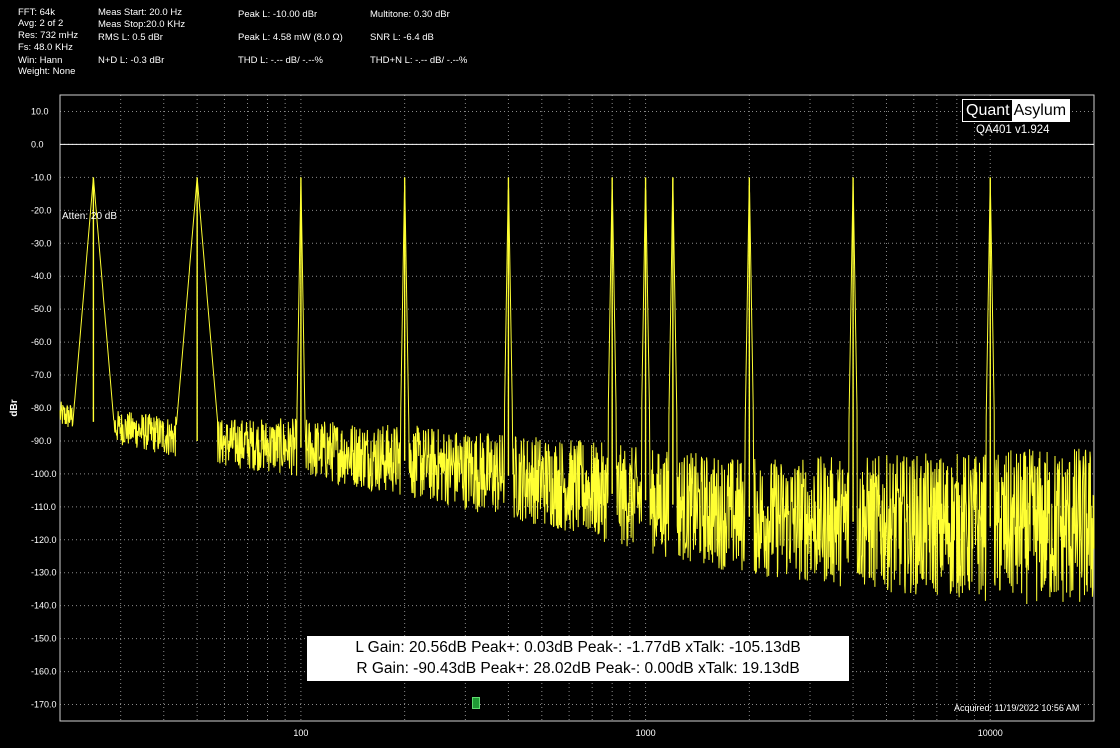 The width and height of the screenshot is (1120, 748). Describe the element at coordinates (41, 276) in the screenshot. I see `y-tick-label: -40.0` at that location.